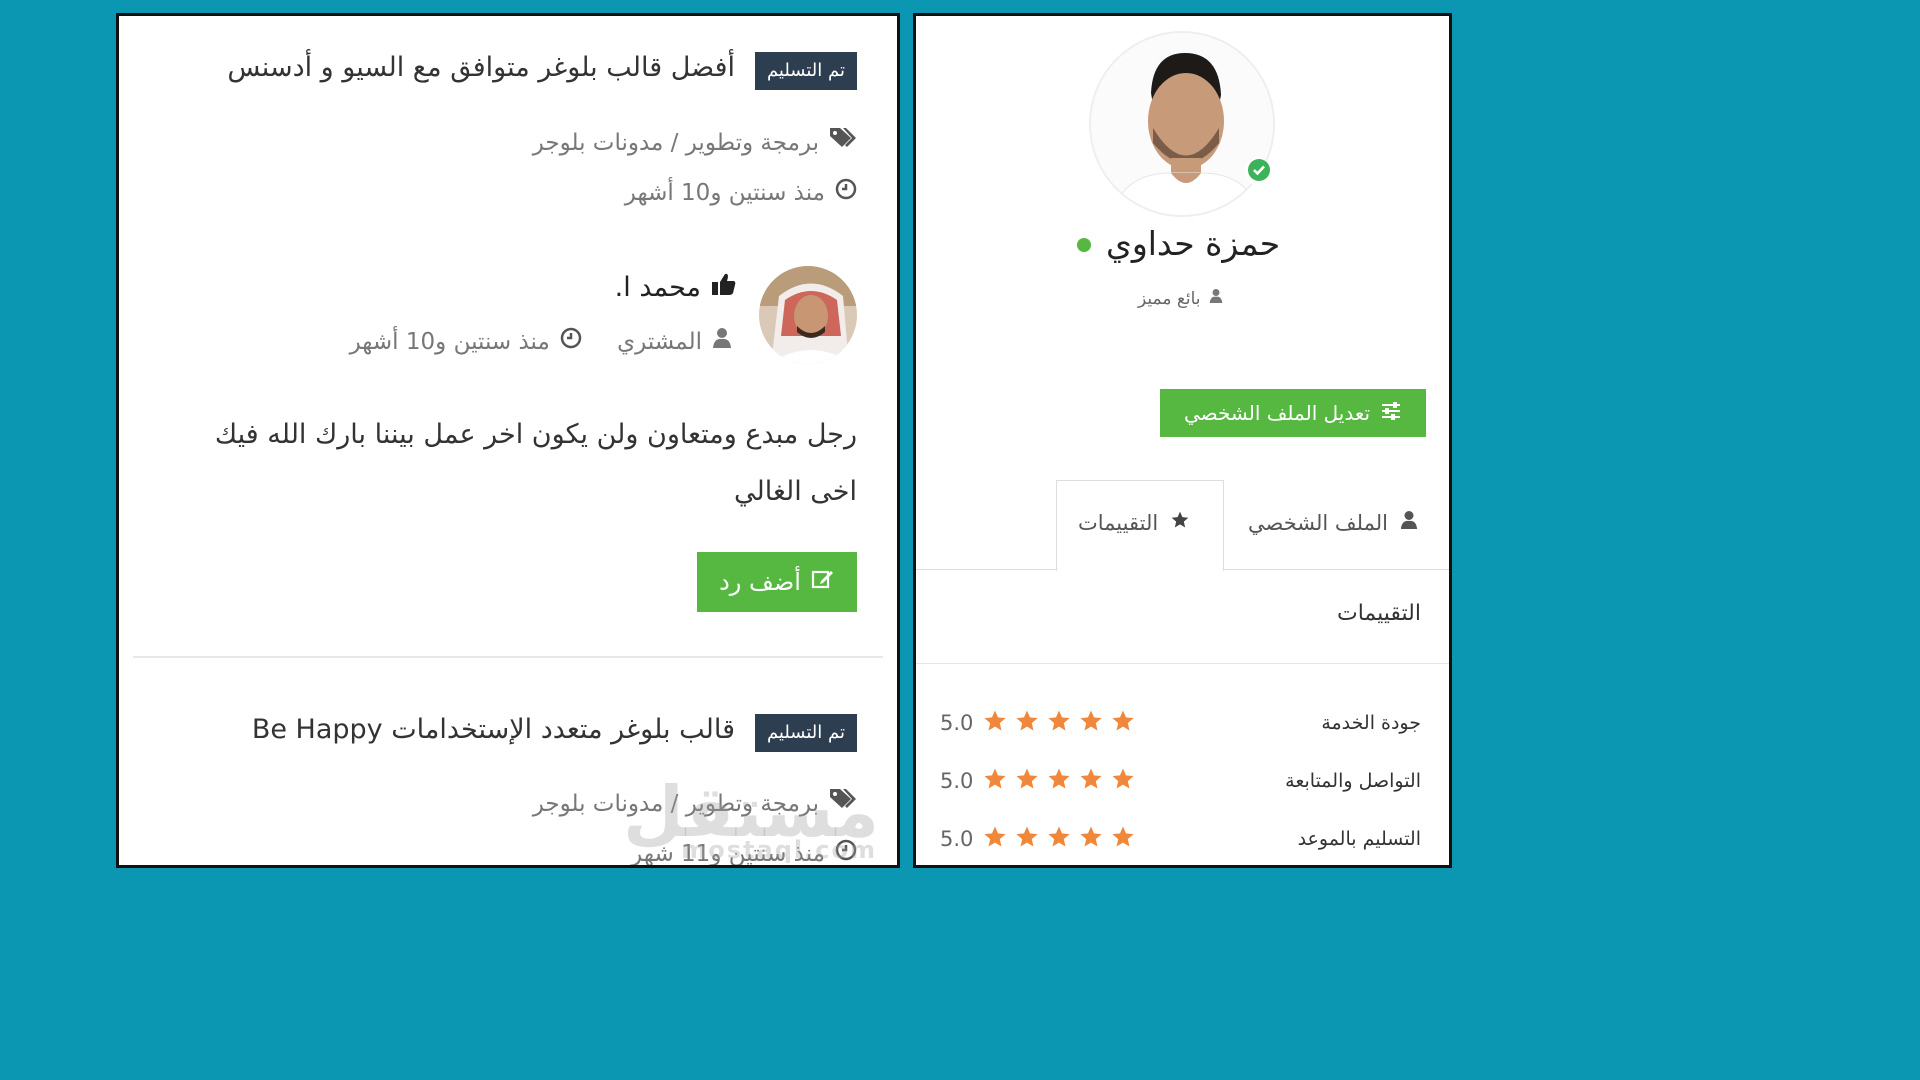 This screenshot has height=1080, width=1920. I want to click on rating-label: التسليم بالموعد, so click(1359, 839).